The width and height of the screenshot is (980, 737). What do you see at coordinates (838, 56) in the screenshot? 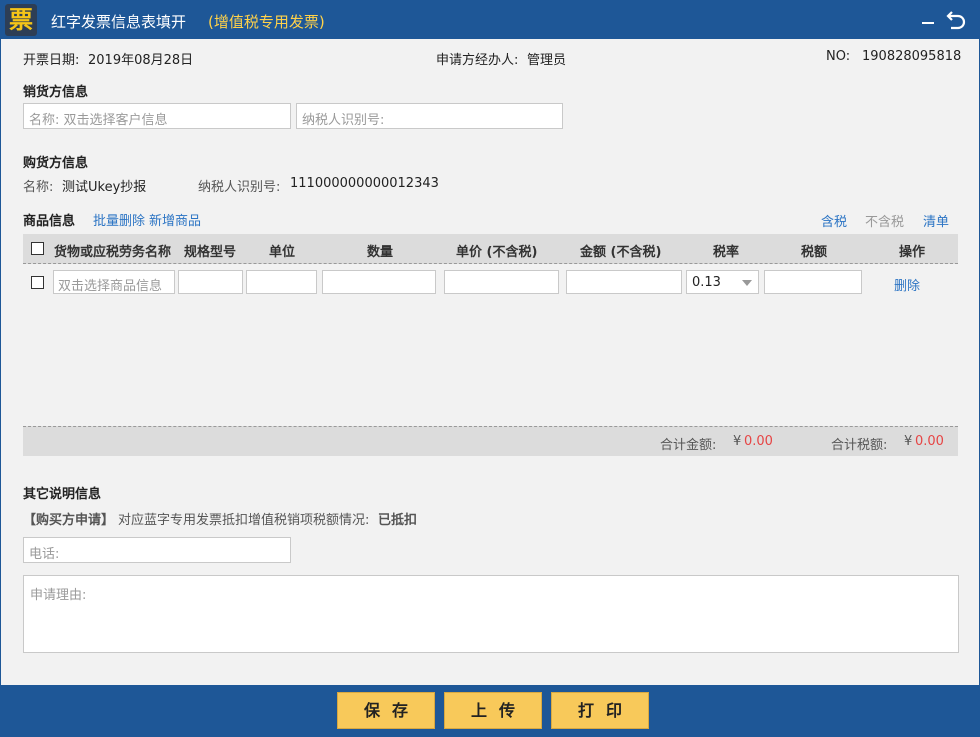
I see `invoice-no-label: NO:` at bounding box center [838, 56].